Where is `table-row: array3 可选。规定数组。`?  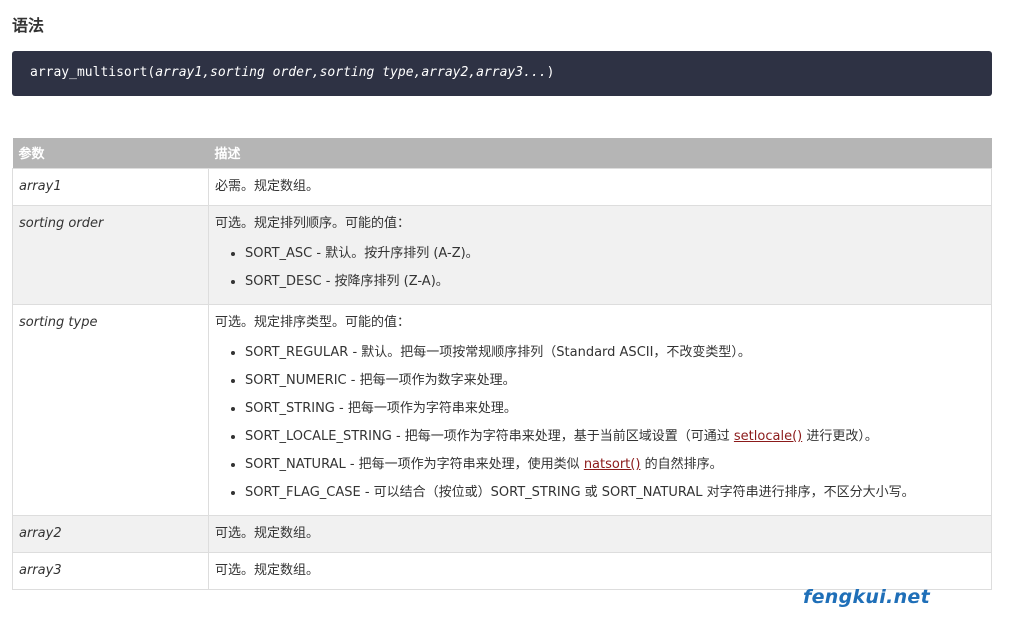
table-row: array3 可选。规定数组。 is located at coordinates (502, 570).